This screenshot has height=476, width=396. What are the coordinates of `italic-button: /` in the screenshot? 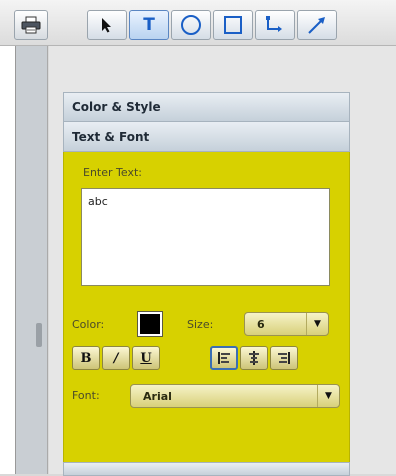 It's located at (116, 358).